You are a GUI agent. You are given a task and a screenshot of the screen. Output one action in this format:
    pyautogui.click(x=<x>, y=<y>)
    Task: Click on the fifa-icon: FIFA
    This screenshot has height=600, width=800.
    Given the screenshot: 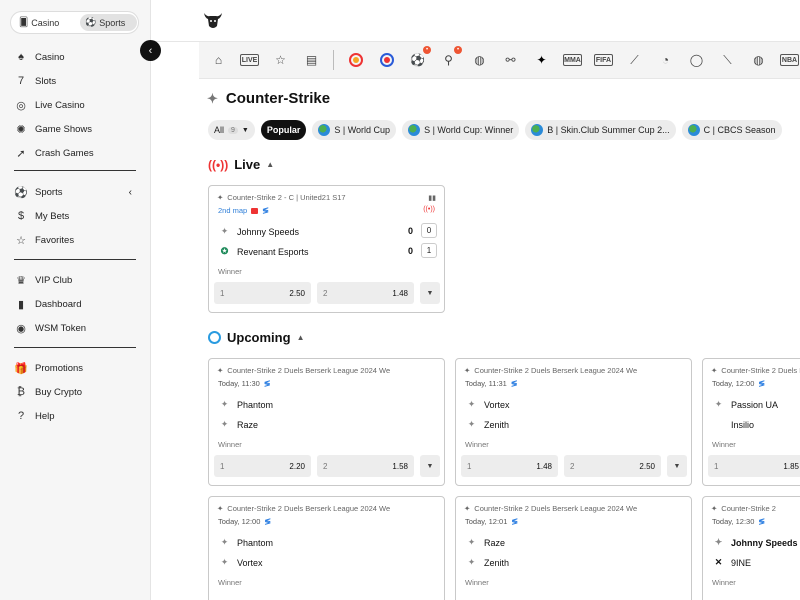 What is the action you would take?
    pyautogui.click(x=603, y=60)
    